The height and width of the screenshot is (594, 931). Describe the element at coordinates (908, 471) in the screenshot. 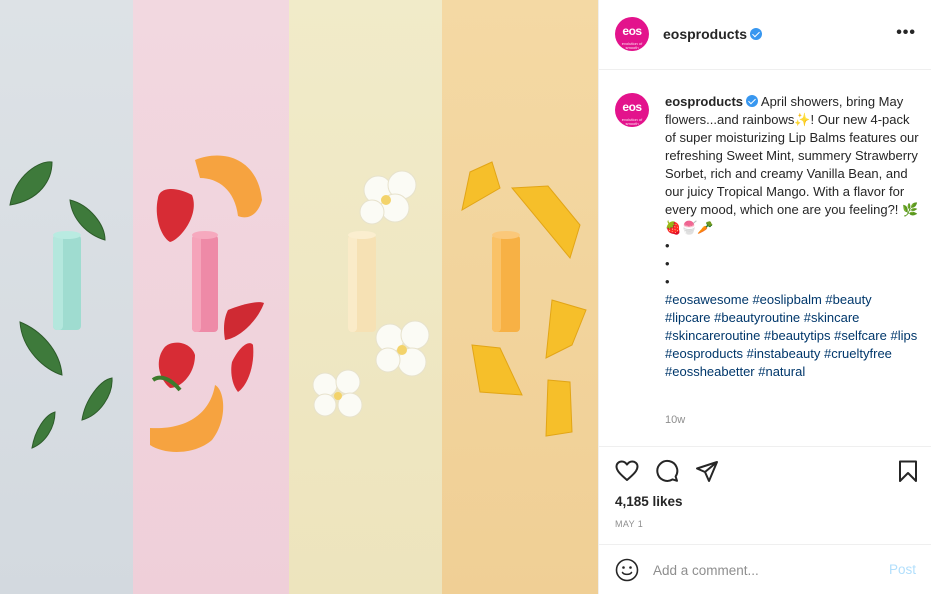

I see `bookmark-icon` at that location.